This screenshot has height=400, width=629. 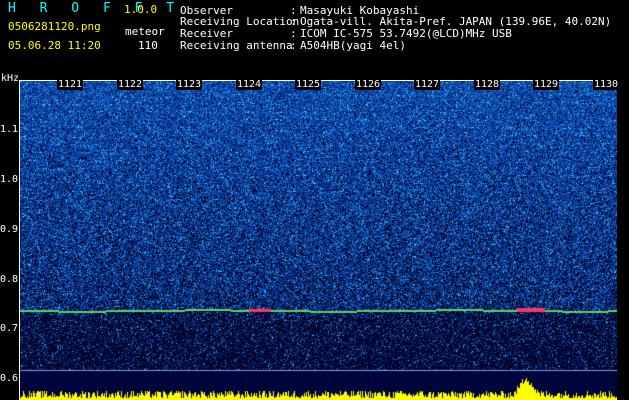 What do you see at coordinates (141, 9) in the screenshot?
I see `app-version: 1.0.0` at bounding box center [141, 9].